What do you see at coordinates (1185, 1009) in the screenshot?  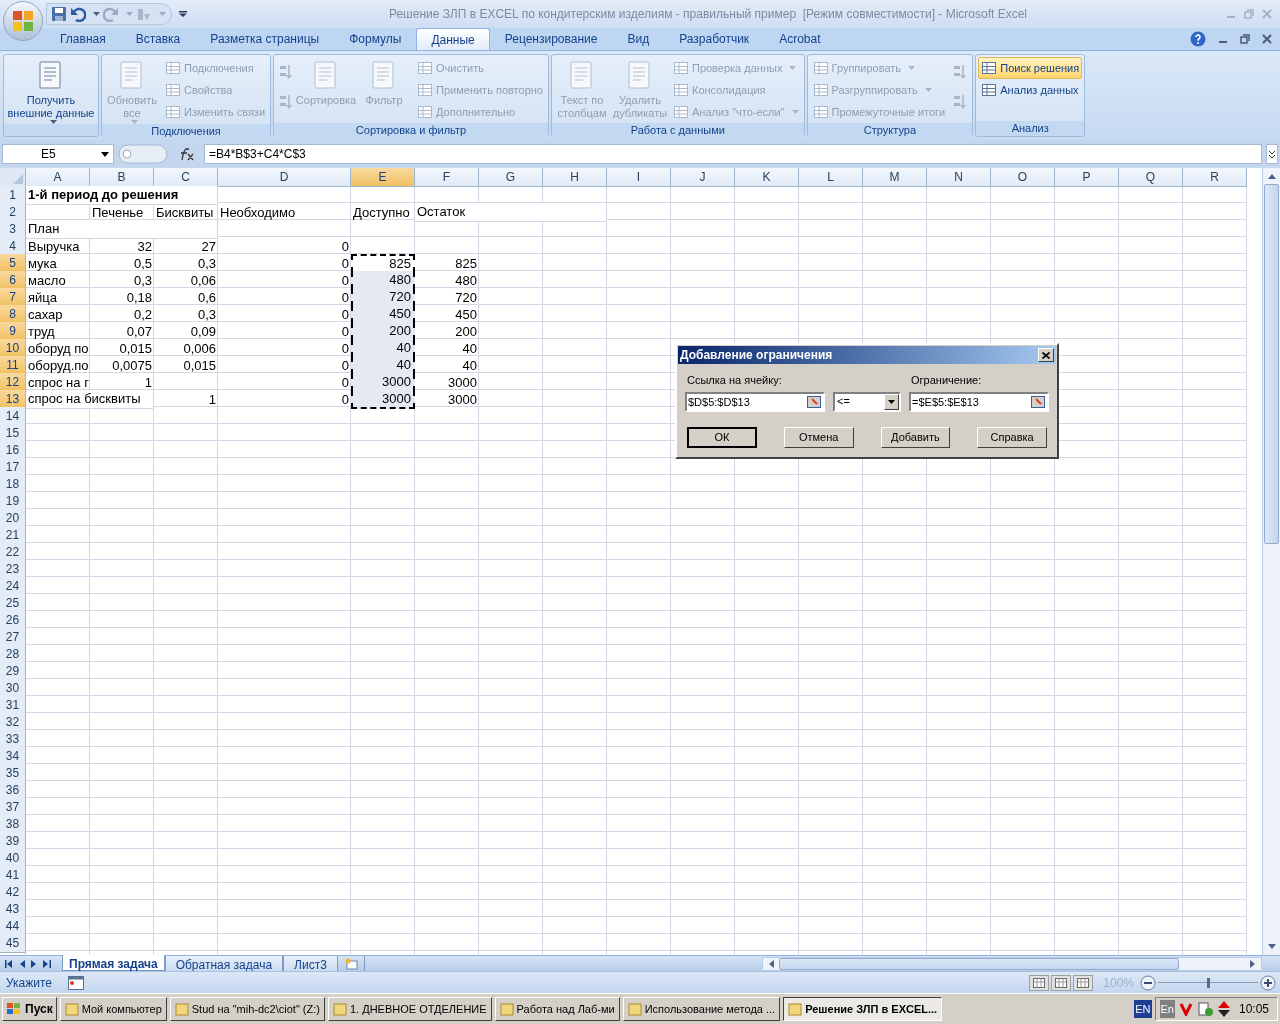 I see `check-mark-icon` at bounding box center [1185, 1009].